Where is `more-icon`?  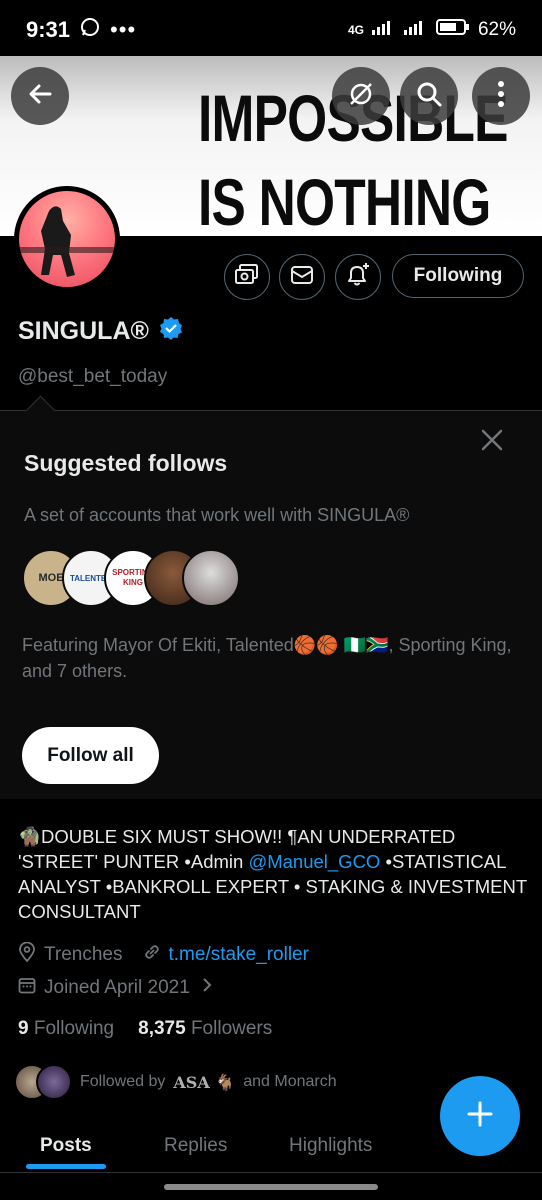 more-icon is located at coordinates (501, 96).